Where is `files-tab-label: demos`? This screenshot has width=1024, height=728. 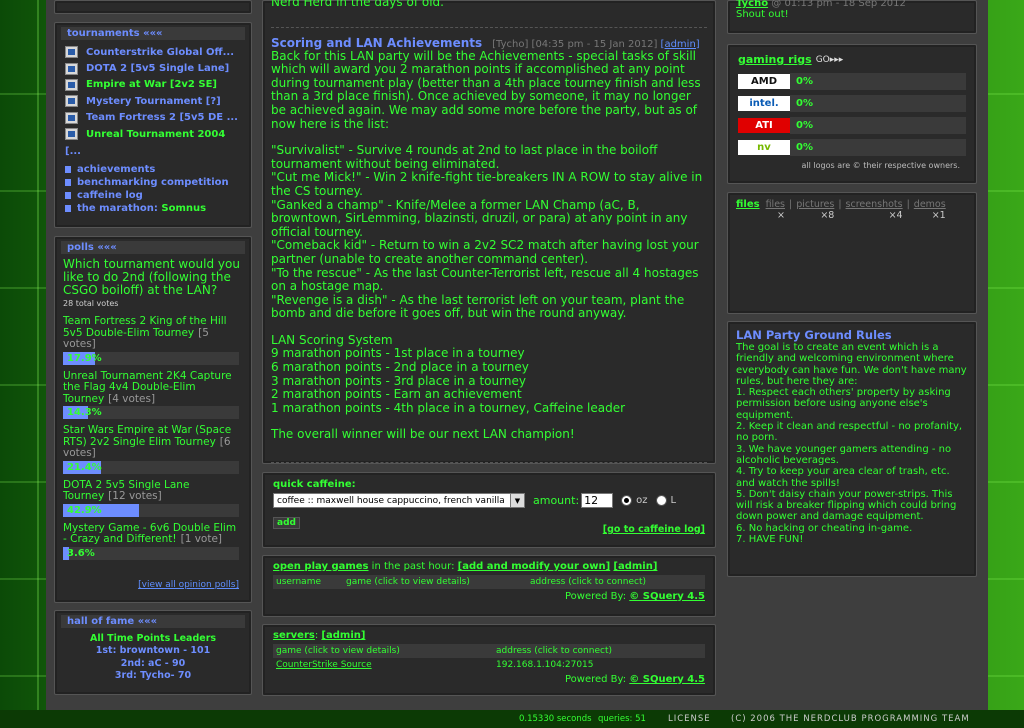 files-tab-label: demos is located at coordinates (930, 204).